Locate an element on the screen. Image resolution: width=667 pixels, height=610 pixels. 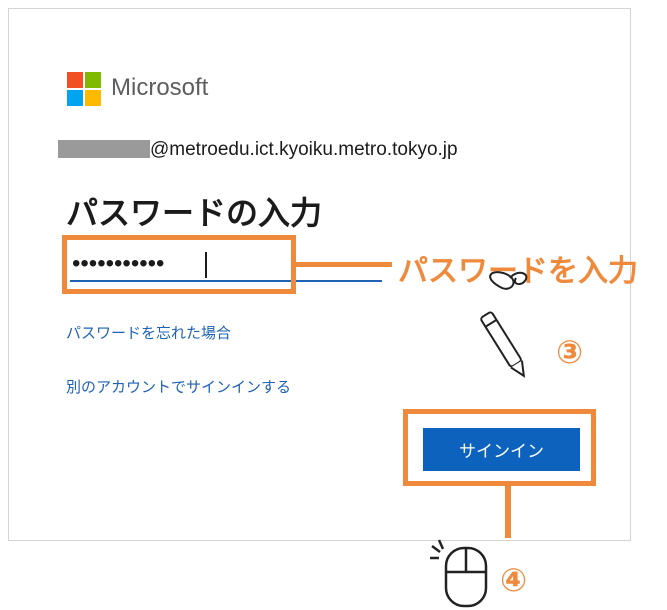
brand-name: Microsoft is located at coordinates (160, 87).